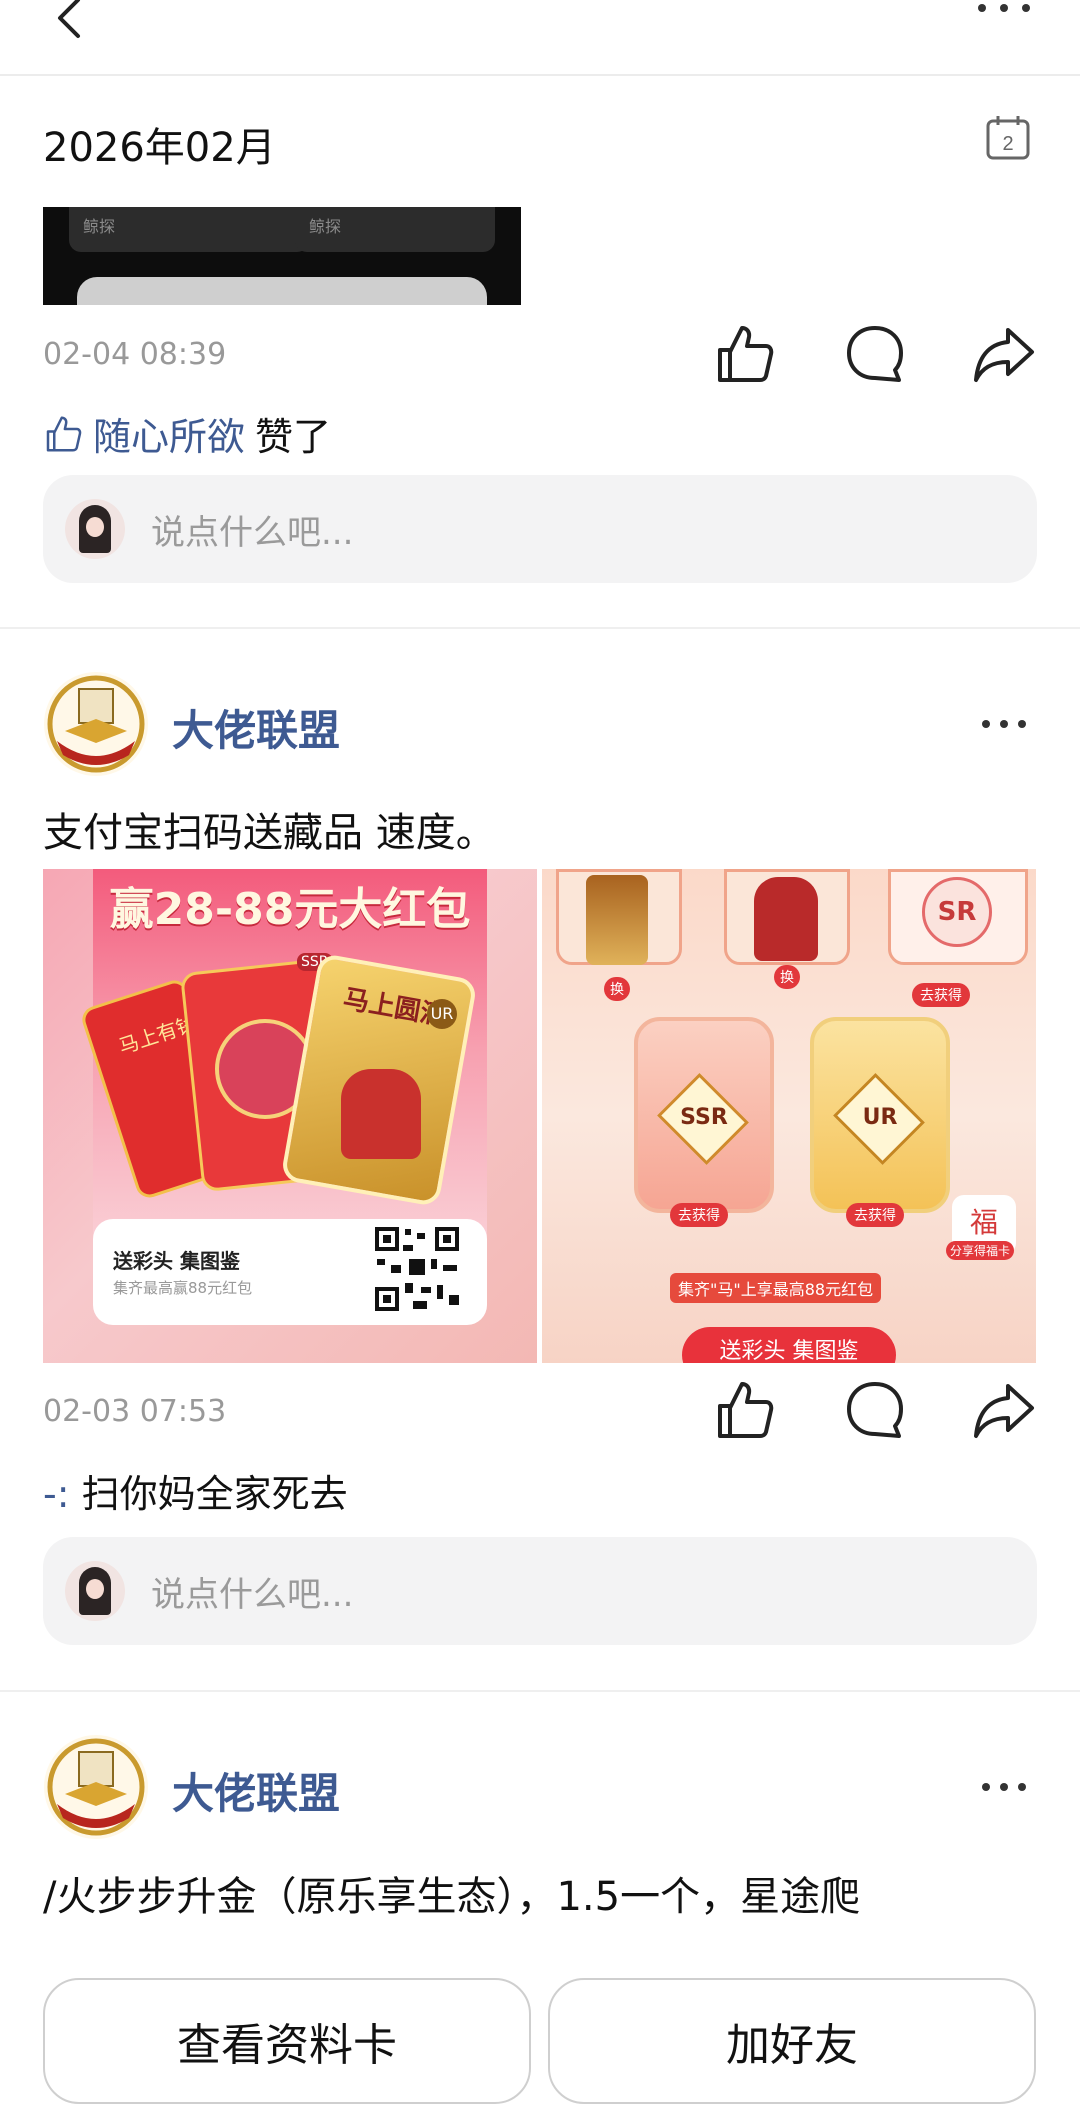 Image resolution: width=1080 pixels, height=2111 pixels. What do you see at coordinates (159, 148) in the screenshot?
I see `month-title: 2026年02月` at bounding box center [159, 148].